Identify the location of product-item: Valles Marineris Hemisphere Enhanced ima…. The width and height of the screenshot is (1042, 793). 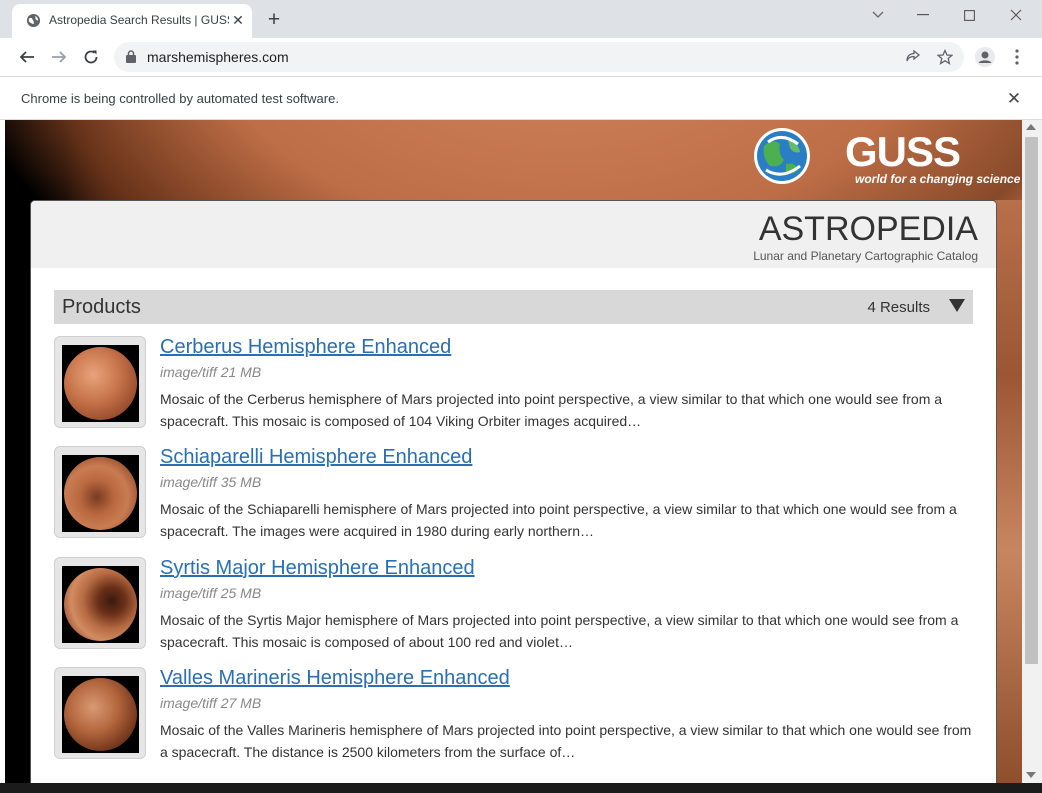
(513, 717).